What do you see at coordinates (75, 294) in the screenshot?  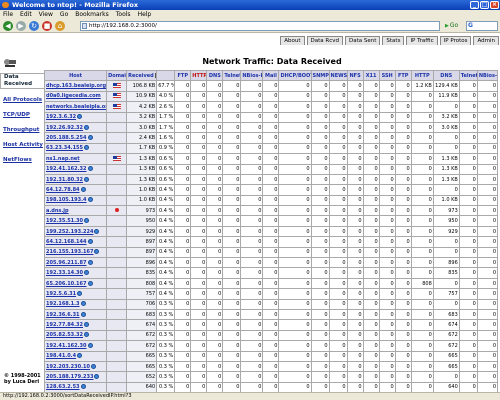 I see `host-link: 192.5.6.31` at bounding box center [75, 294].